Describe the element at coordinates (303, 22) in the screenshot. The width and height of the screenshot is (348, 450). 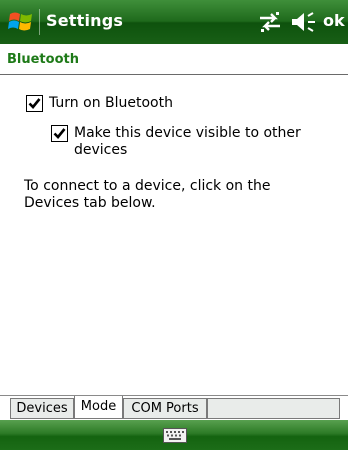
I see `speaker-icon` at that location.